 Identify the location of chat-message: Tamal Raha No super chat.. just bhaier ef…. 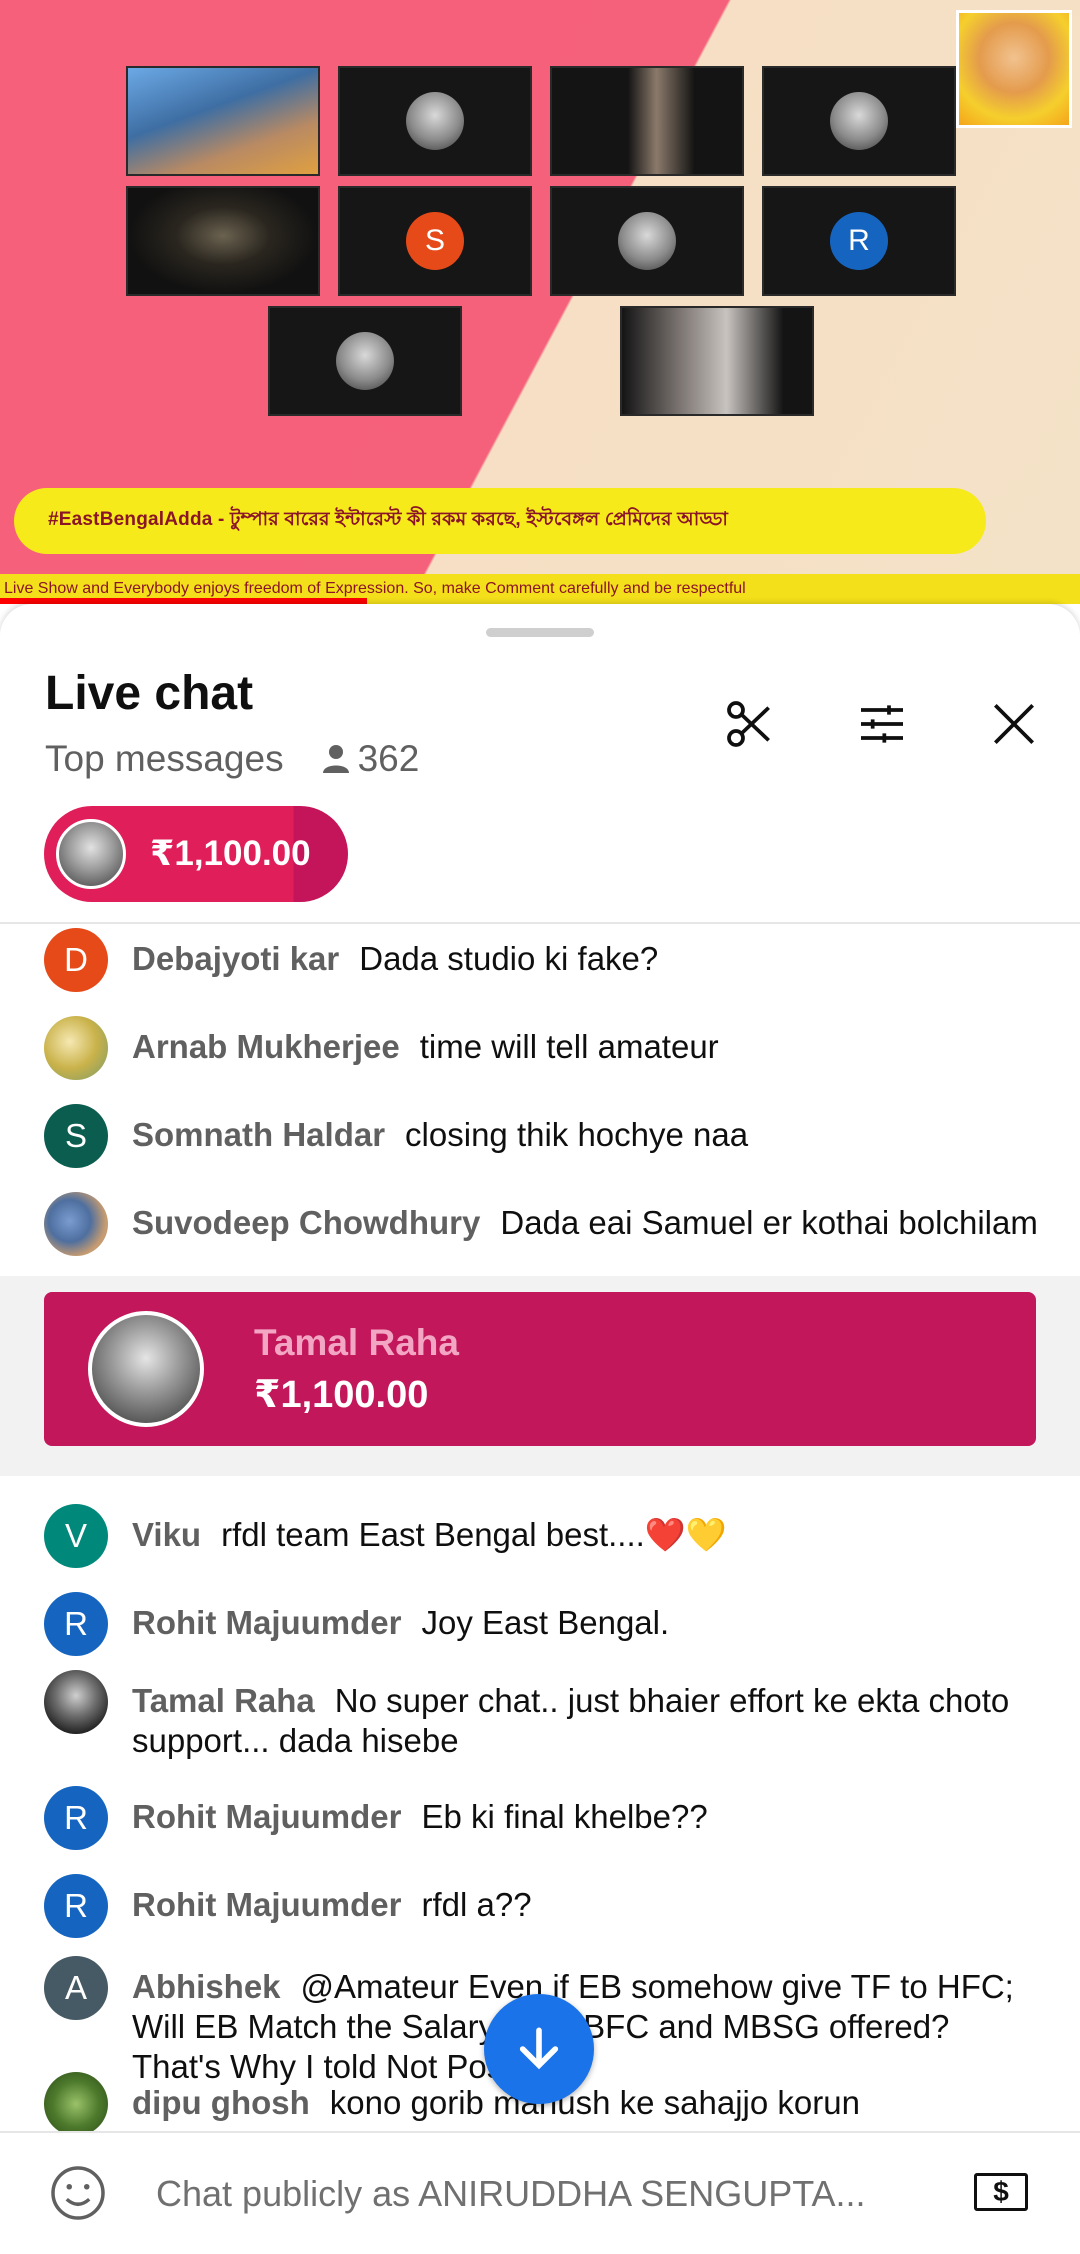
(544, 1715).